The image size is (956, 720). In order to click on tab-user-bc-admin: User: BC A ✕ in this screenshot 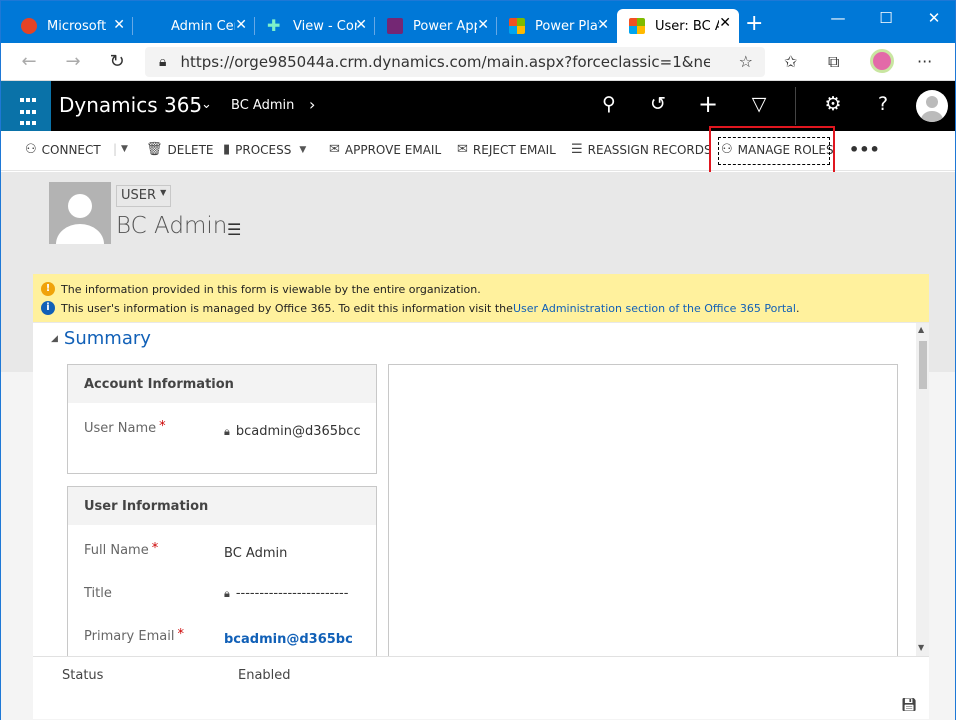, I will do `click(678, 26)`.